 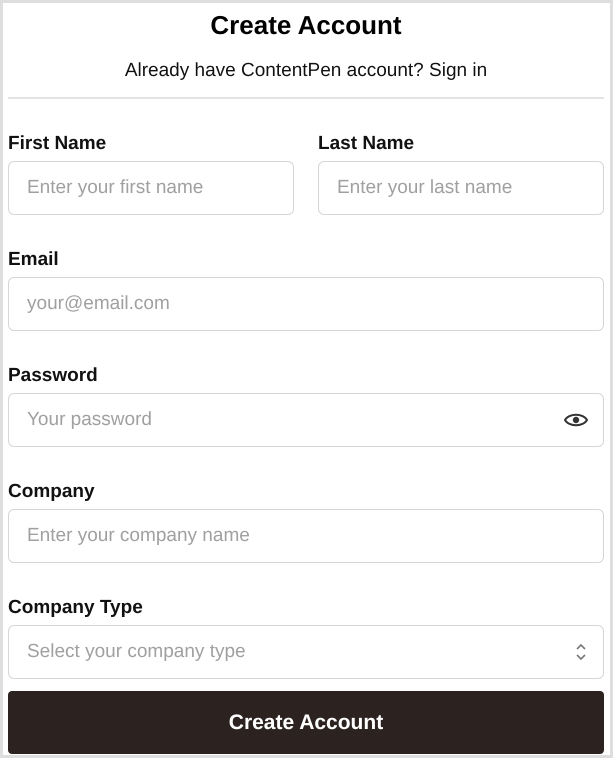 What do you see at coordinates (458, 70) in the screenshot?
I see `signin-link: Sign in` at bounding box center [458, 70].